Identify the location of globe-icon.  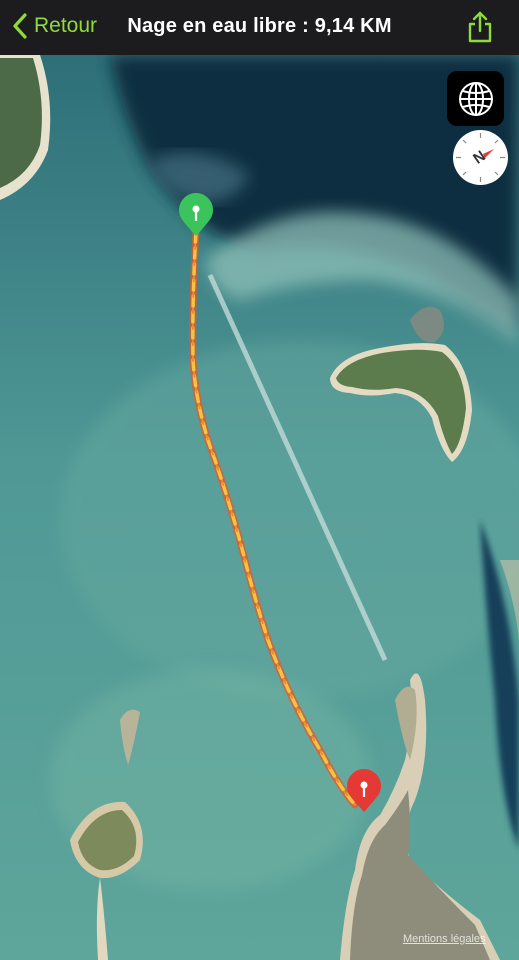
(475, 98).